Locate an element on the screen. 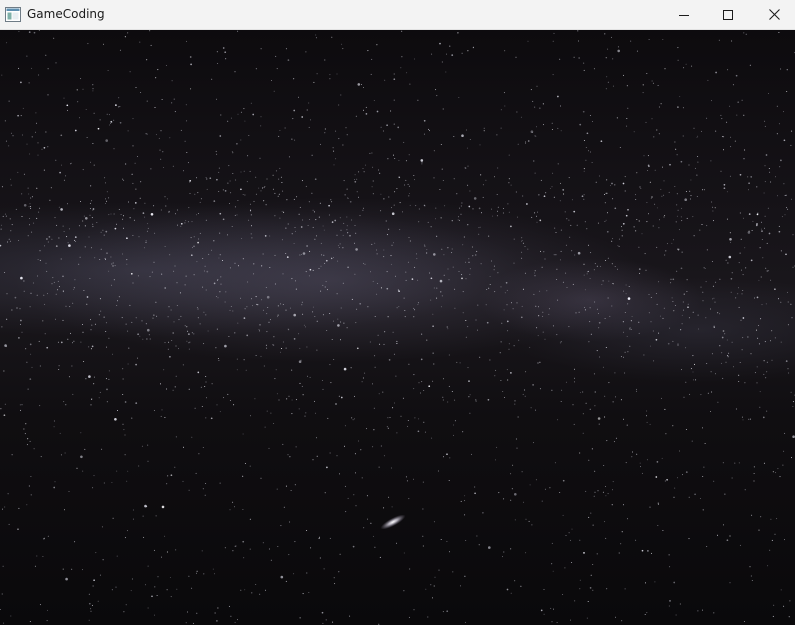 Image resolution: width=795 pixels, height=625 pixels. close-button is located at coordinates (773, 14).